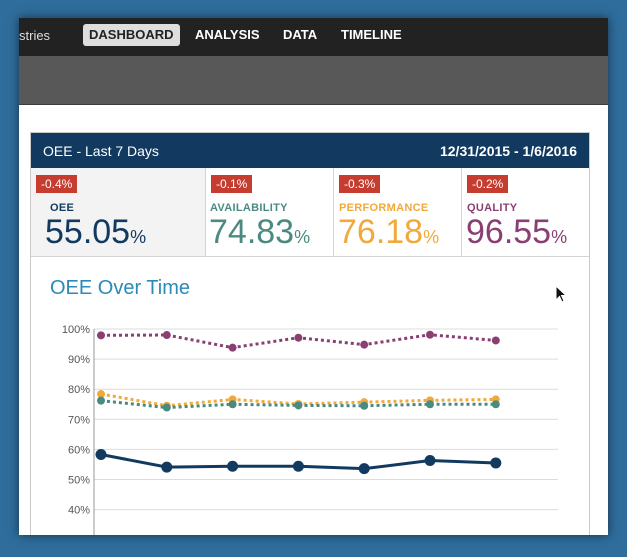 This screenshot has height=557, width=627. What do you see at coordinates (313, 80) in the screenshot?
I see `sub-toolbar` at bounding box center [313, 80].